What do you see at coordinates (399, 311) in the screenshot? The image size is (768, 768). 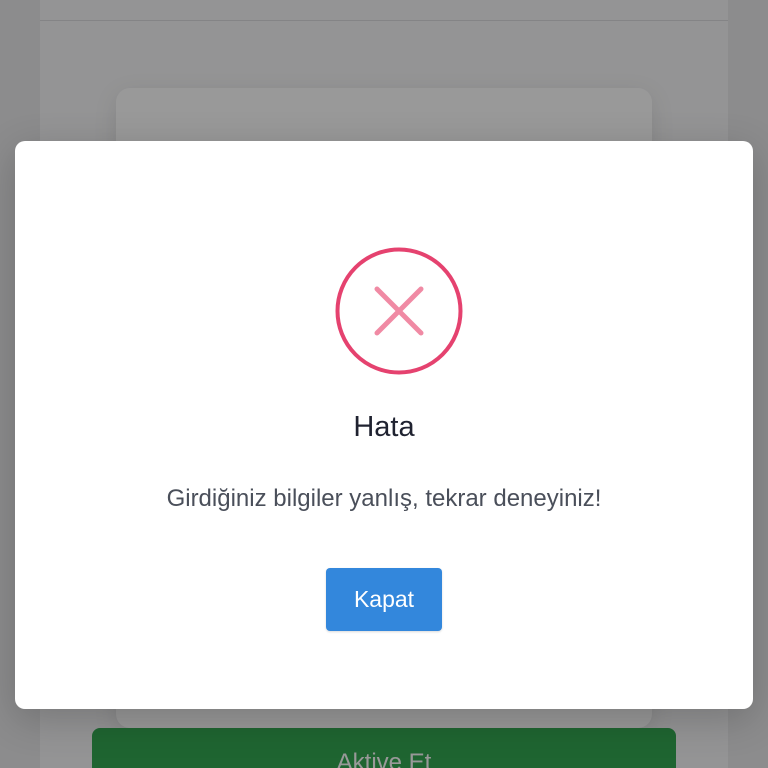 I see `error-x-circle-icon` at bounding box center [399, 311].